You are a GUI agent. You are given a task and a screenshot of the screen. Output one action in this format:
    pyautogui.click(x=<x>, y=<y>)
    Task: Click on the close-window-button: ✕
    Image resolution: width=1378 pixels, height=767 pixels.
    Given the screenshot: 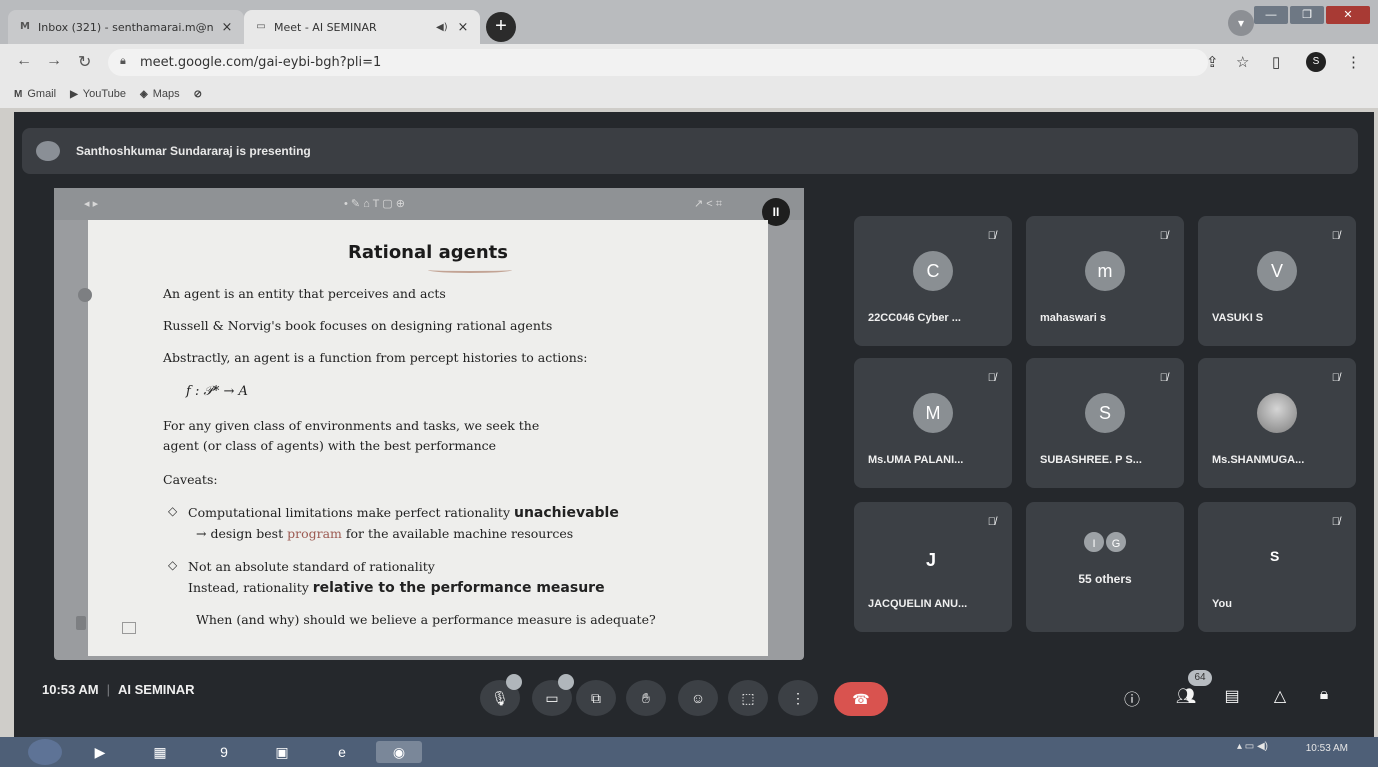 What is the action you would take?
    pyautogui.click(x=1348, y=15)
    